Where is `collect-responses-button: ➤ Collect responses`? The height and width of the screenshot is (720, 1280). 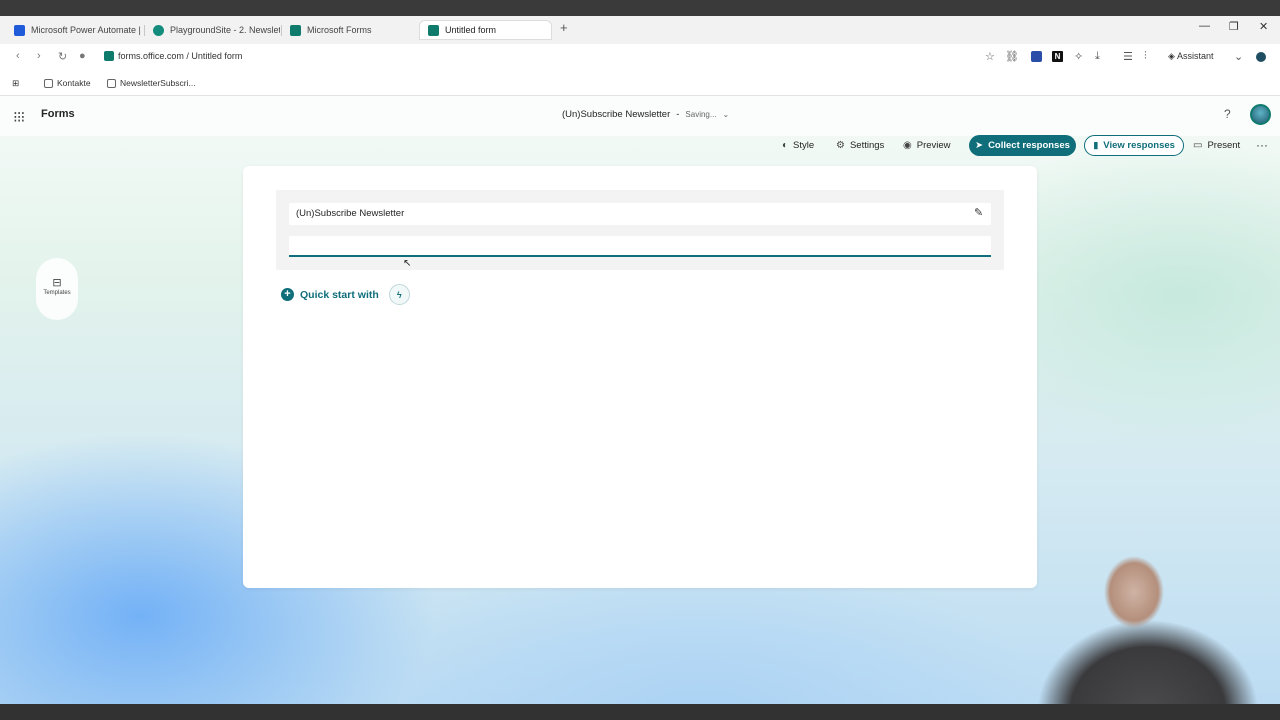 collect-responses-button: ➤ Collect responses is located at coordinates (1022, 145).